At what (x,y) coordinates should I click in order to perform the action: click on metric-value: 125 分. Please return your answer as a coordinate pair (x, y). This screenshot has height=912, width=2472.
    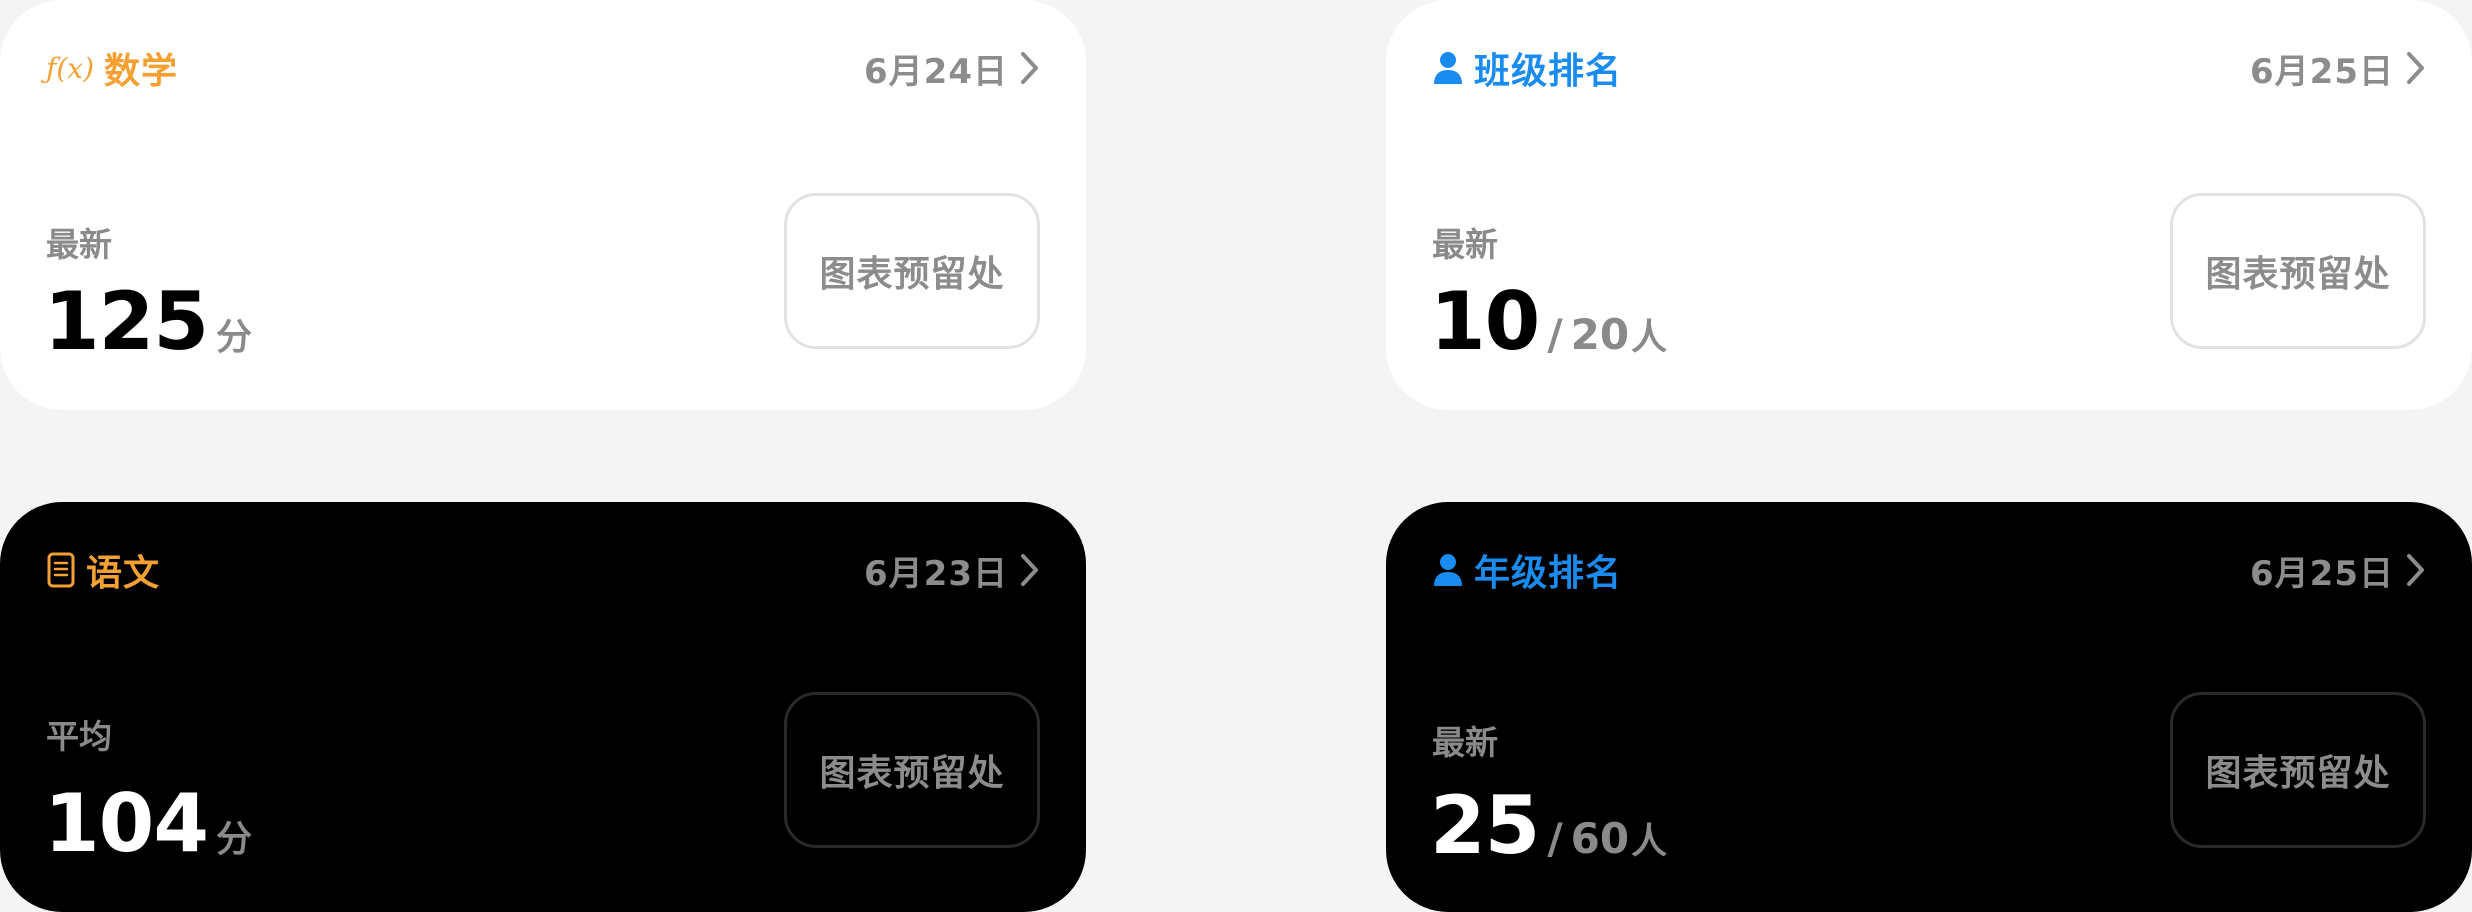
    Looking at the image, I should click on (148, 322).